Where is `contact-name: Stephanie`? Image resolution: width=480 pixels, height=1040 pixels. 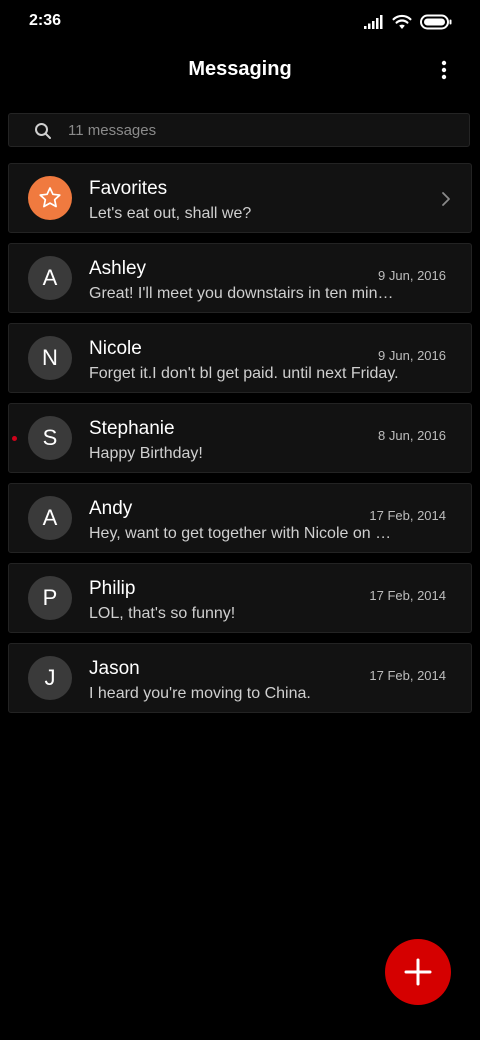
contact-name: Stephanie is located at coordinates (132, 428).